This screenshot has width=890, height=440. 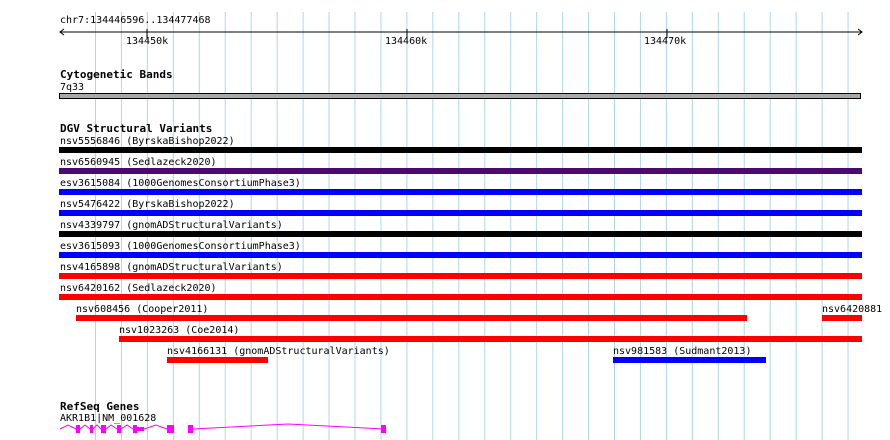 I want to click on cytoband-bar, so click(x=460, y=96).